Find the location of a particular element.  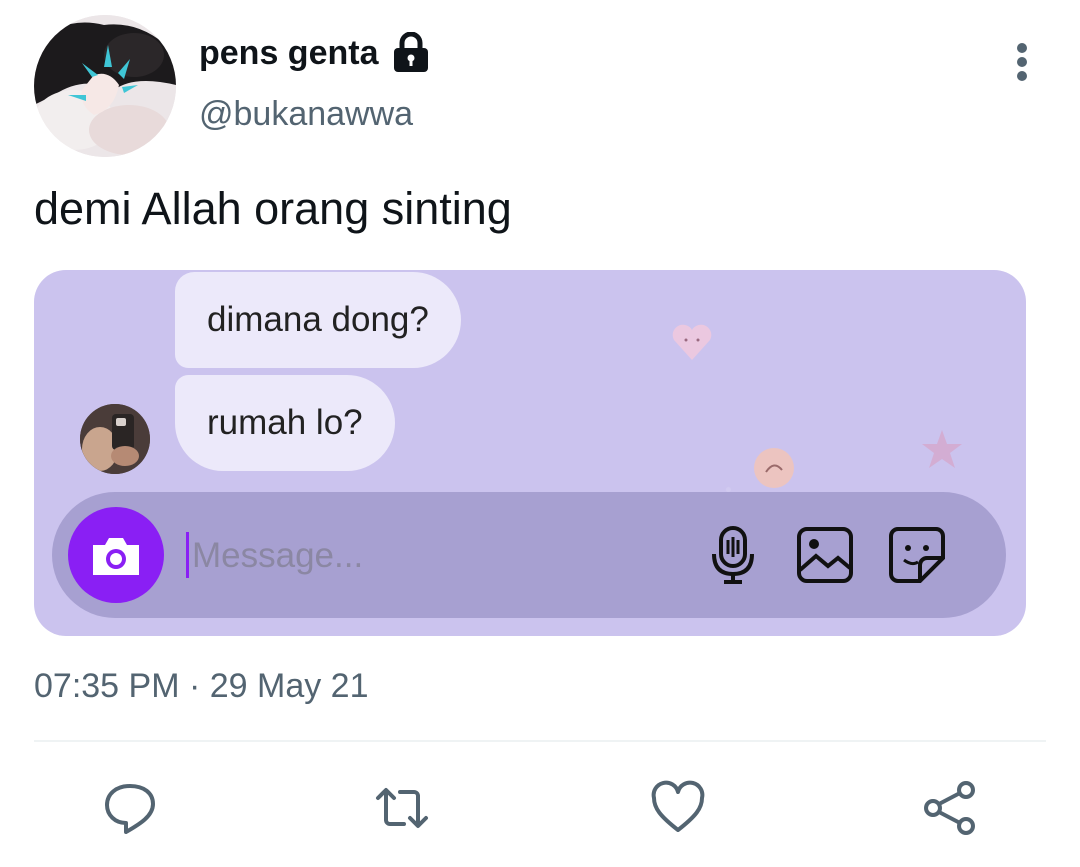

person-photo is located at coordinates (115, 439).